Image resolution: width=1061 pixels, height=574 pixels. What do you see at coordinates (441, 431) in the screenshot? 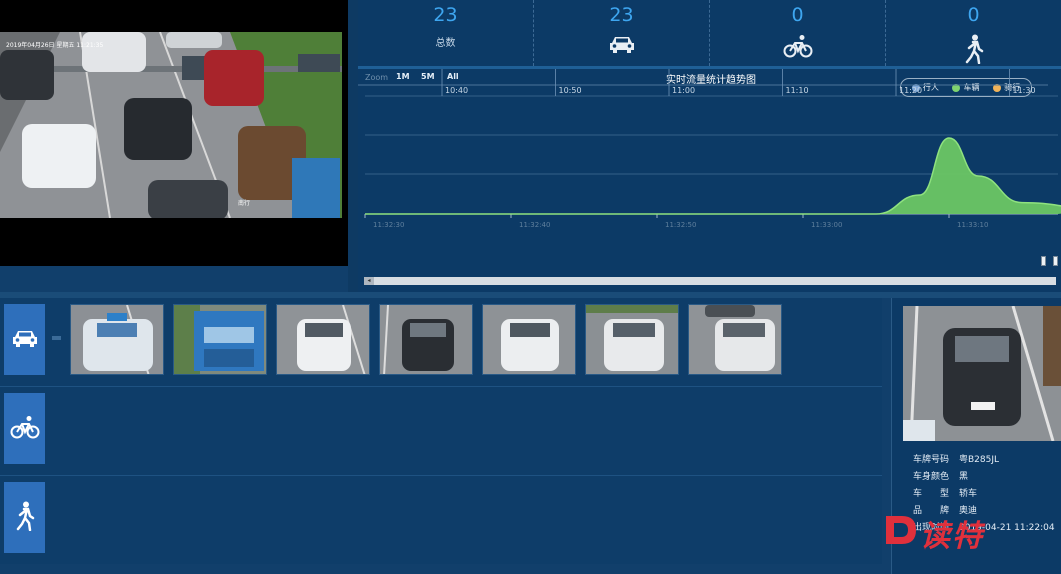
I see `bicycle-row` at bounding box center [441, 431].